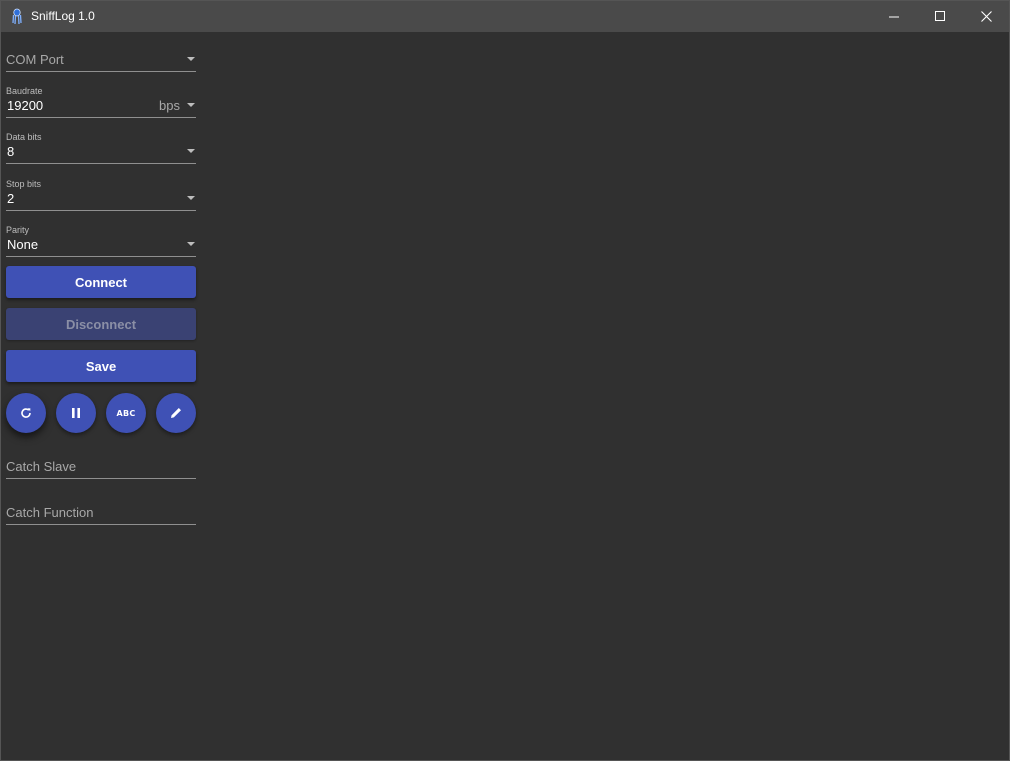 The height and width of the screenshot is (761, 1010). What do you see at coordinates (169, 105) in the screenshot?
I see `baudrate-unit: bps` at bounding box center [169, 105].